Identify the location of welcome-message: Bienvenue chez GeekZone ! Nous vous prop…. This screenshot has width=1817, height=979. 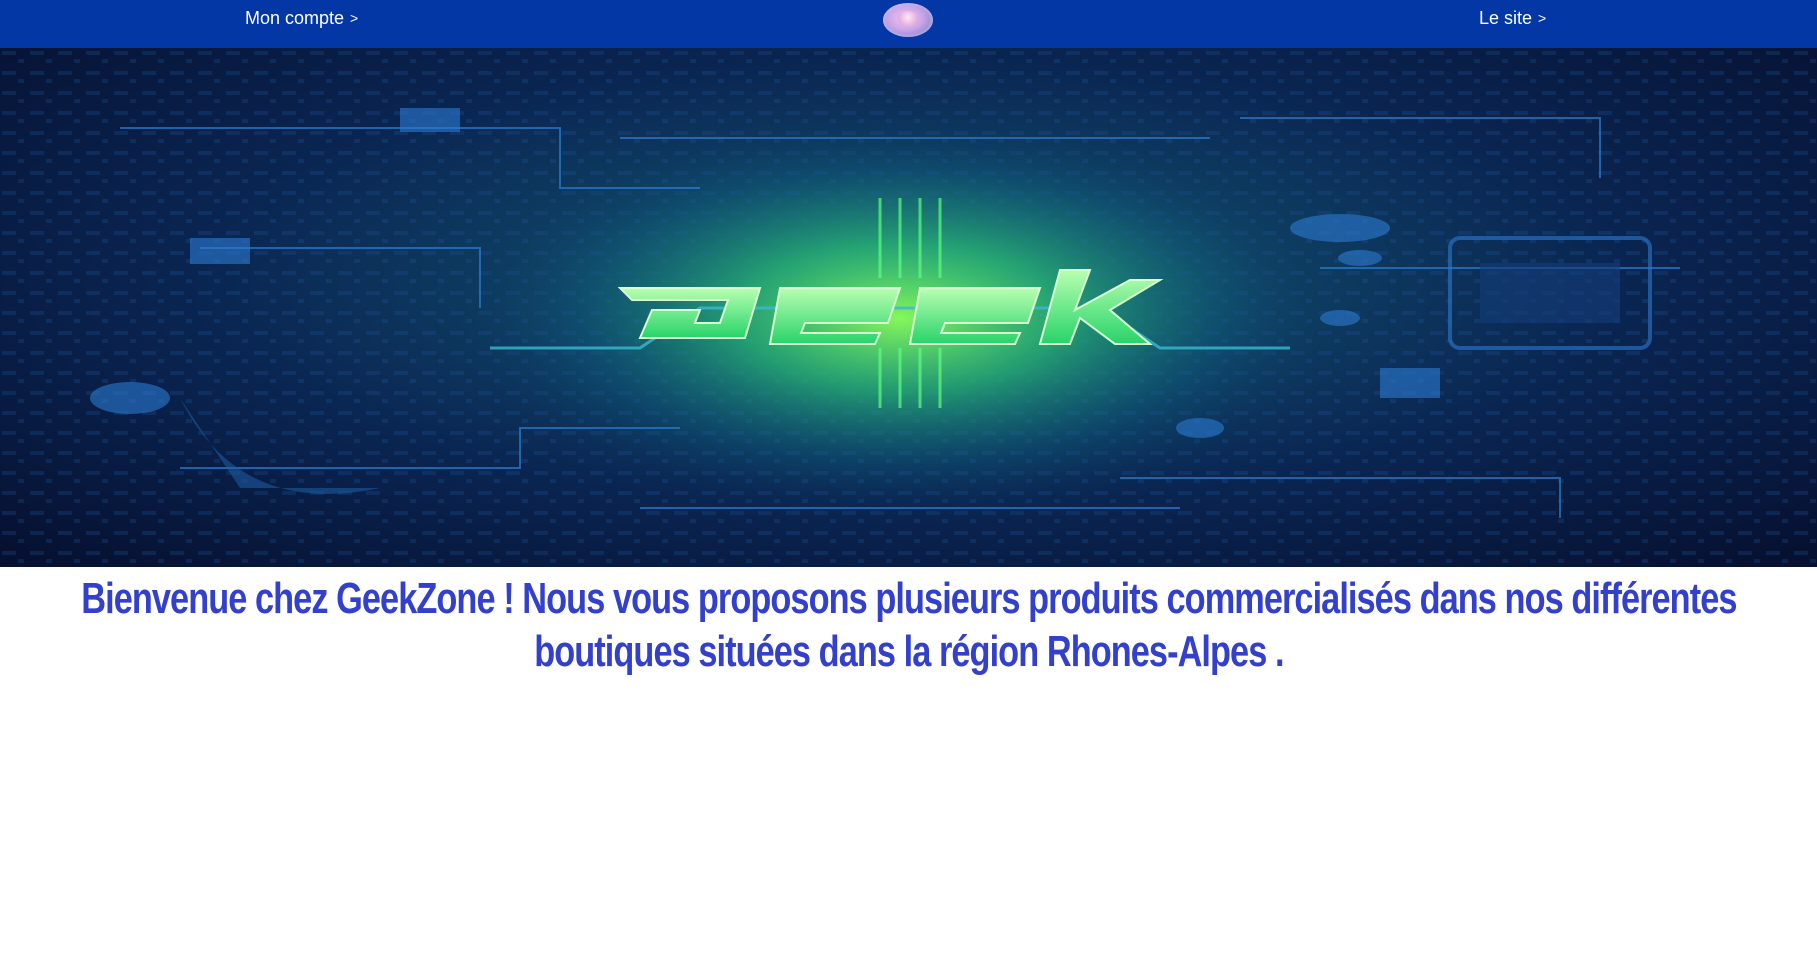
(909, 625).